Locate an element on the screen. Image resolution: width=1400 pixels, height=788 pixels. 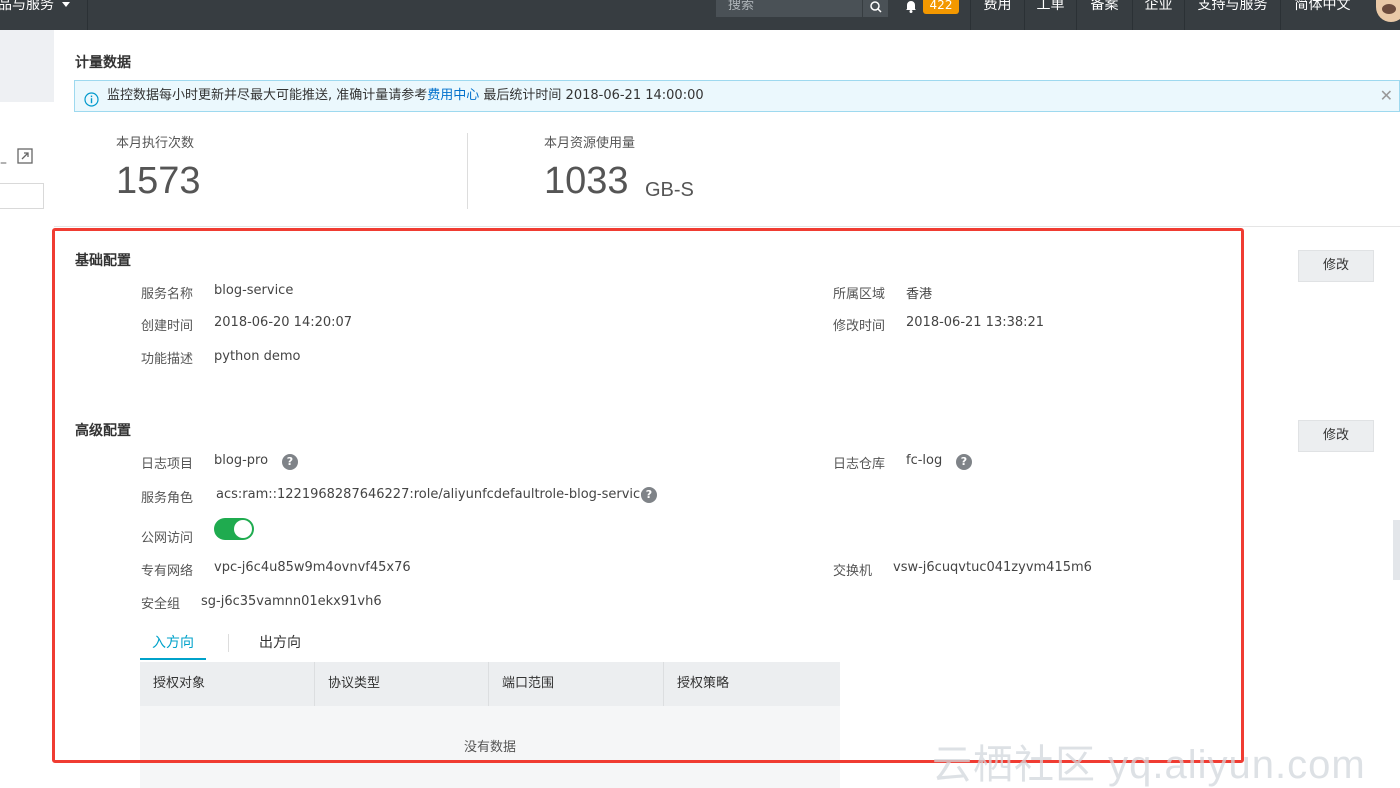
nav-enterprise: 企业 is located at coordinates (1158, 15).